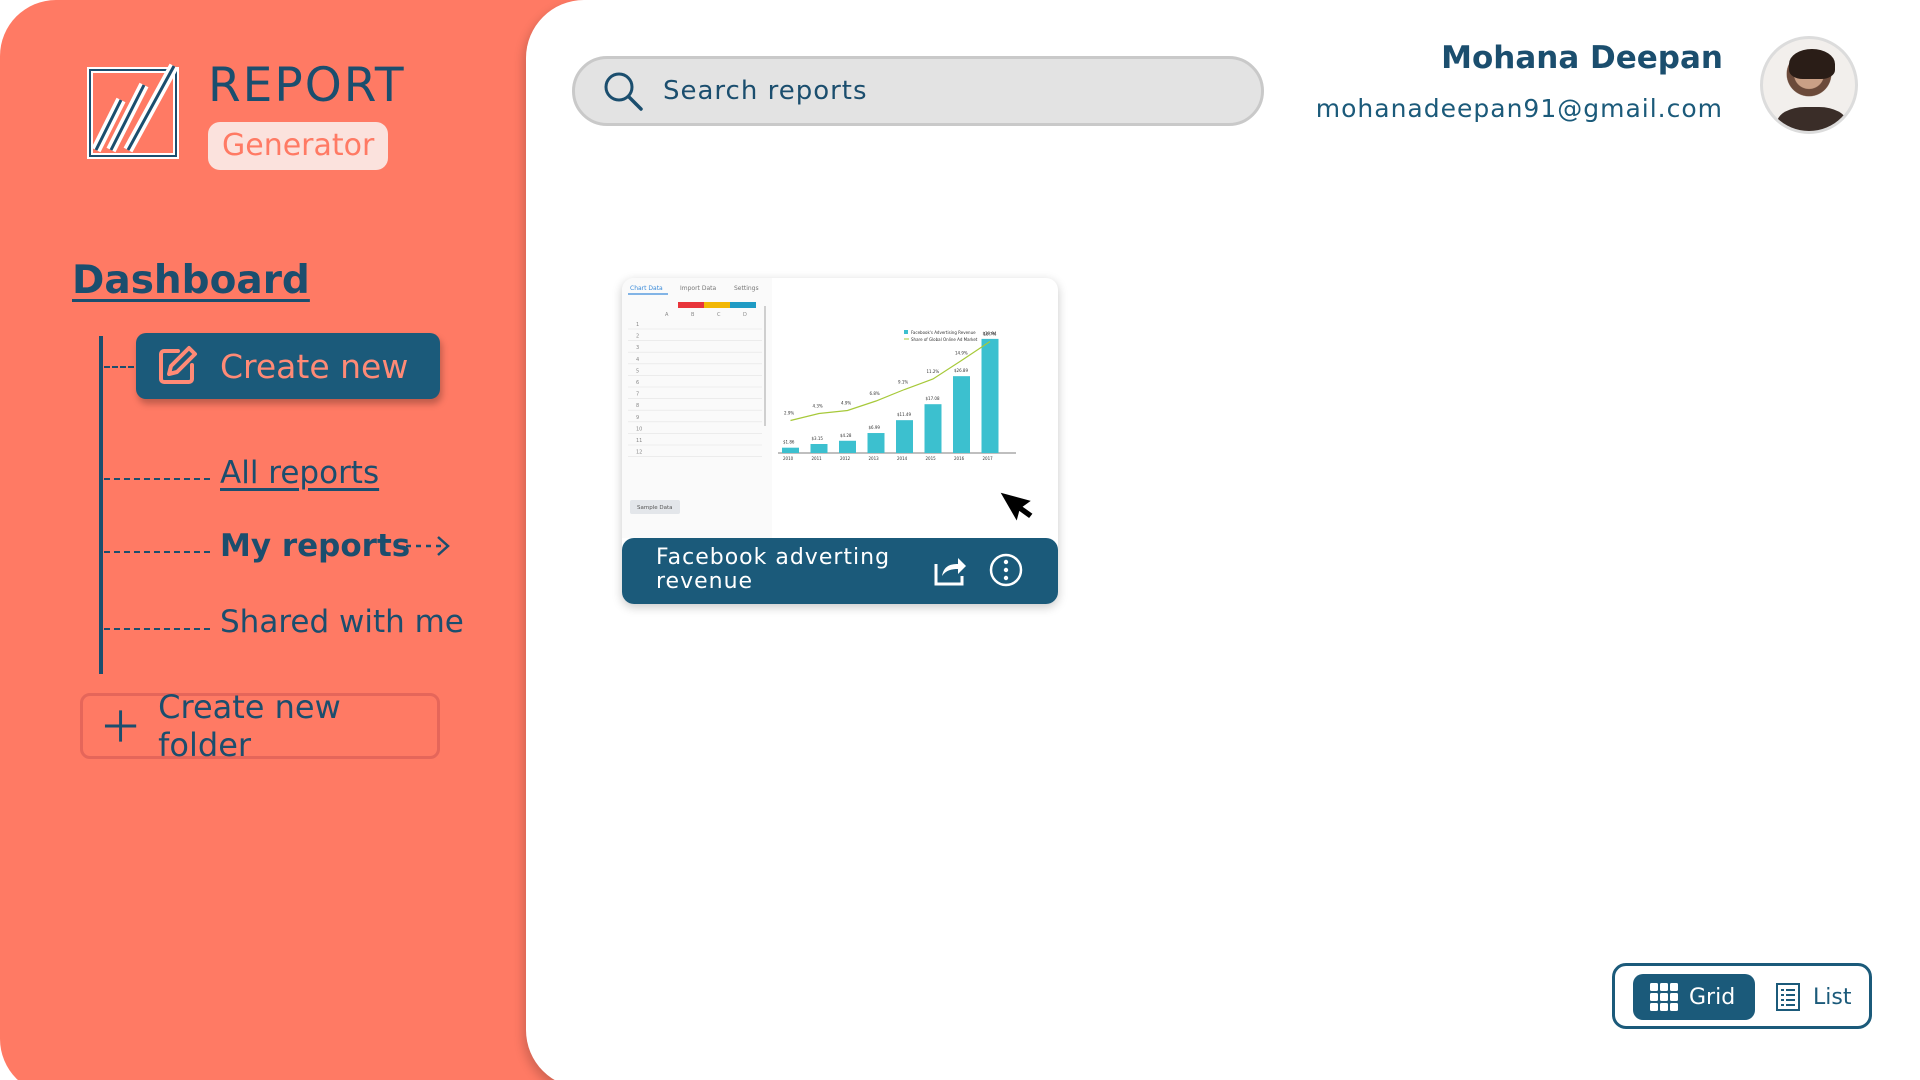 The height and width of the screenshot is (1080, 1920). I want to click on thumb-row-number: 1, so click(637, 325).